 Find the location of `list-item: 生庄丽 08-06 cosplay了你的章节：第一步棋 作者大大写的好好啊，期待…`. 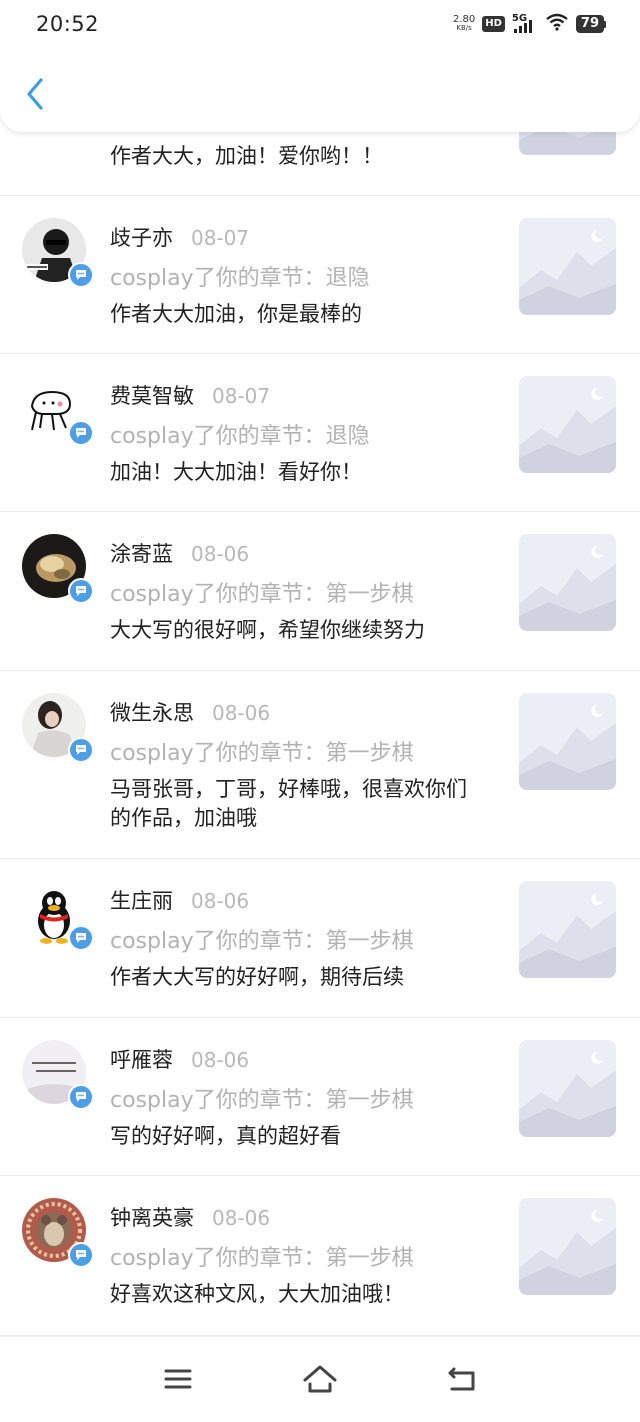

list-item: 生庄丽 08-06 cosplay了你的章节：第一步棋 作者大大写的好好啊，期待… is located at coordinates (320, 938).